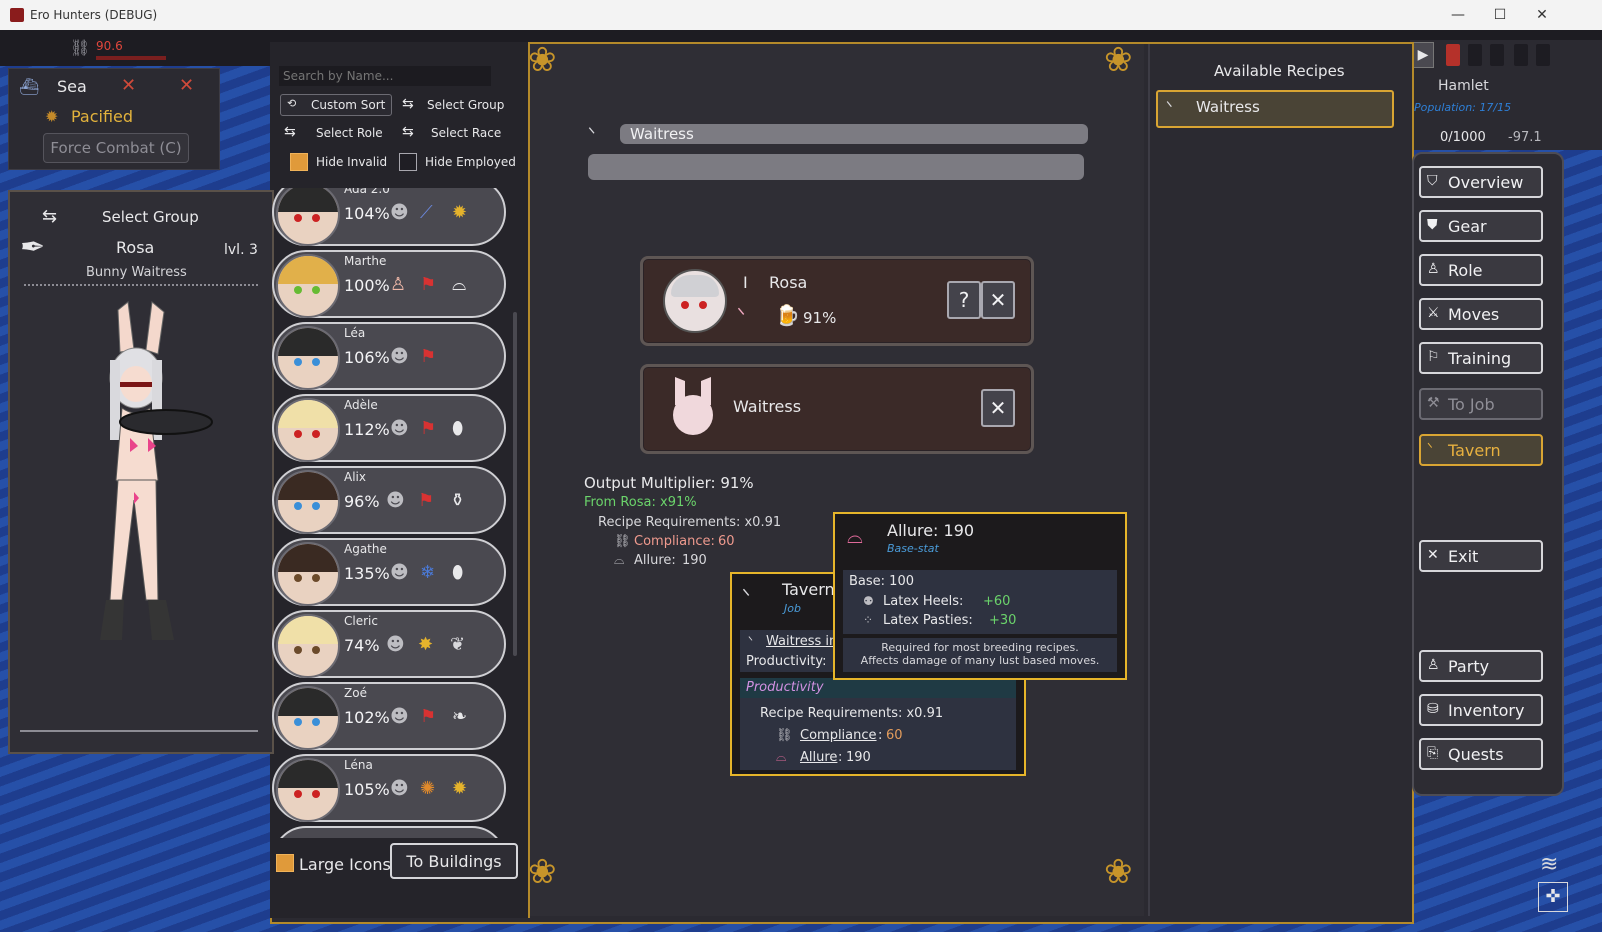 Image resolution: width=1602 pixels, height=932 pixels. I want to click on tavern-button: ᐠ Tavern, so click(1481, 450).